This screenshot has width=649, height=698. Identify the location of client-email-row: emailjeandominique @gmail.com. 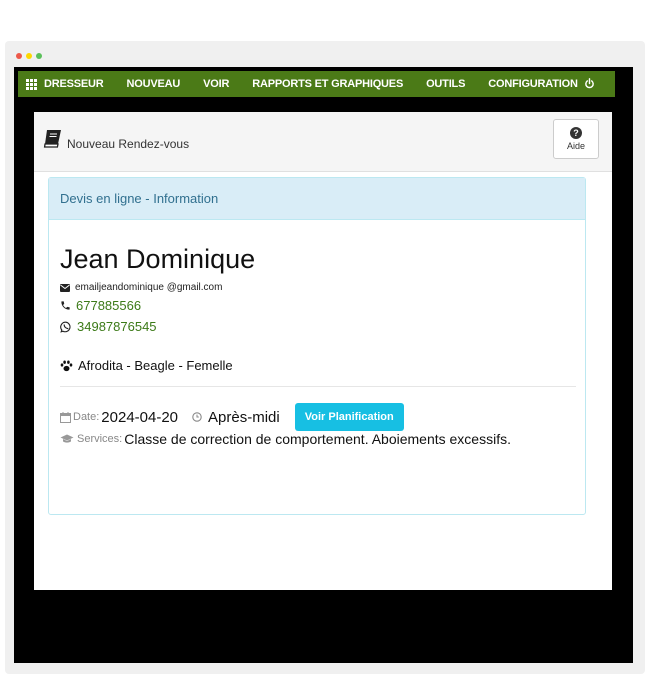
(141, 287).